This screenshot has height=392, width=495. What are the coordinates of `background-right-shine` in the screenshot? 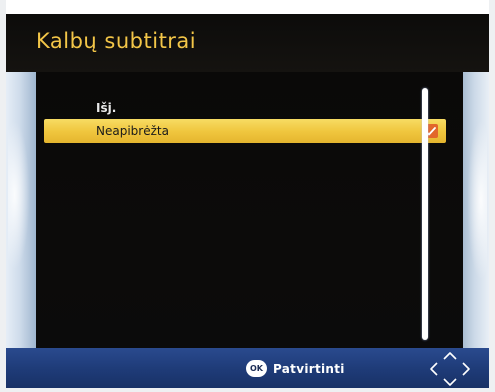 It's located at (477, 200).